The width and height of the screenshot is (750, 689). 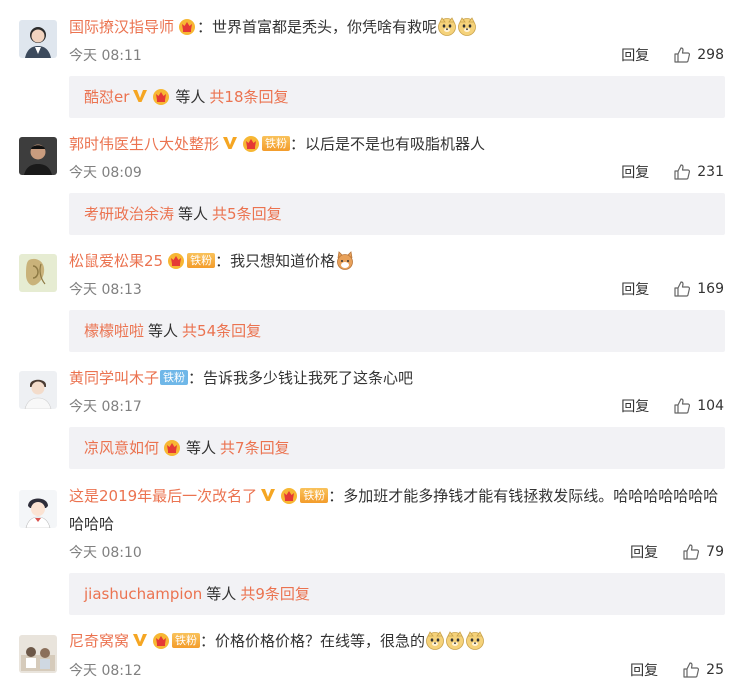 What do you see at coordinates (121, 448) in the screenshot?
I see `reply-user-name: 凉风意如何` at bounding box center [121, 448].